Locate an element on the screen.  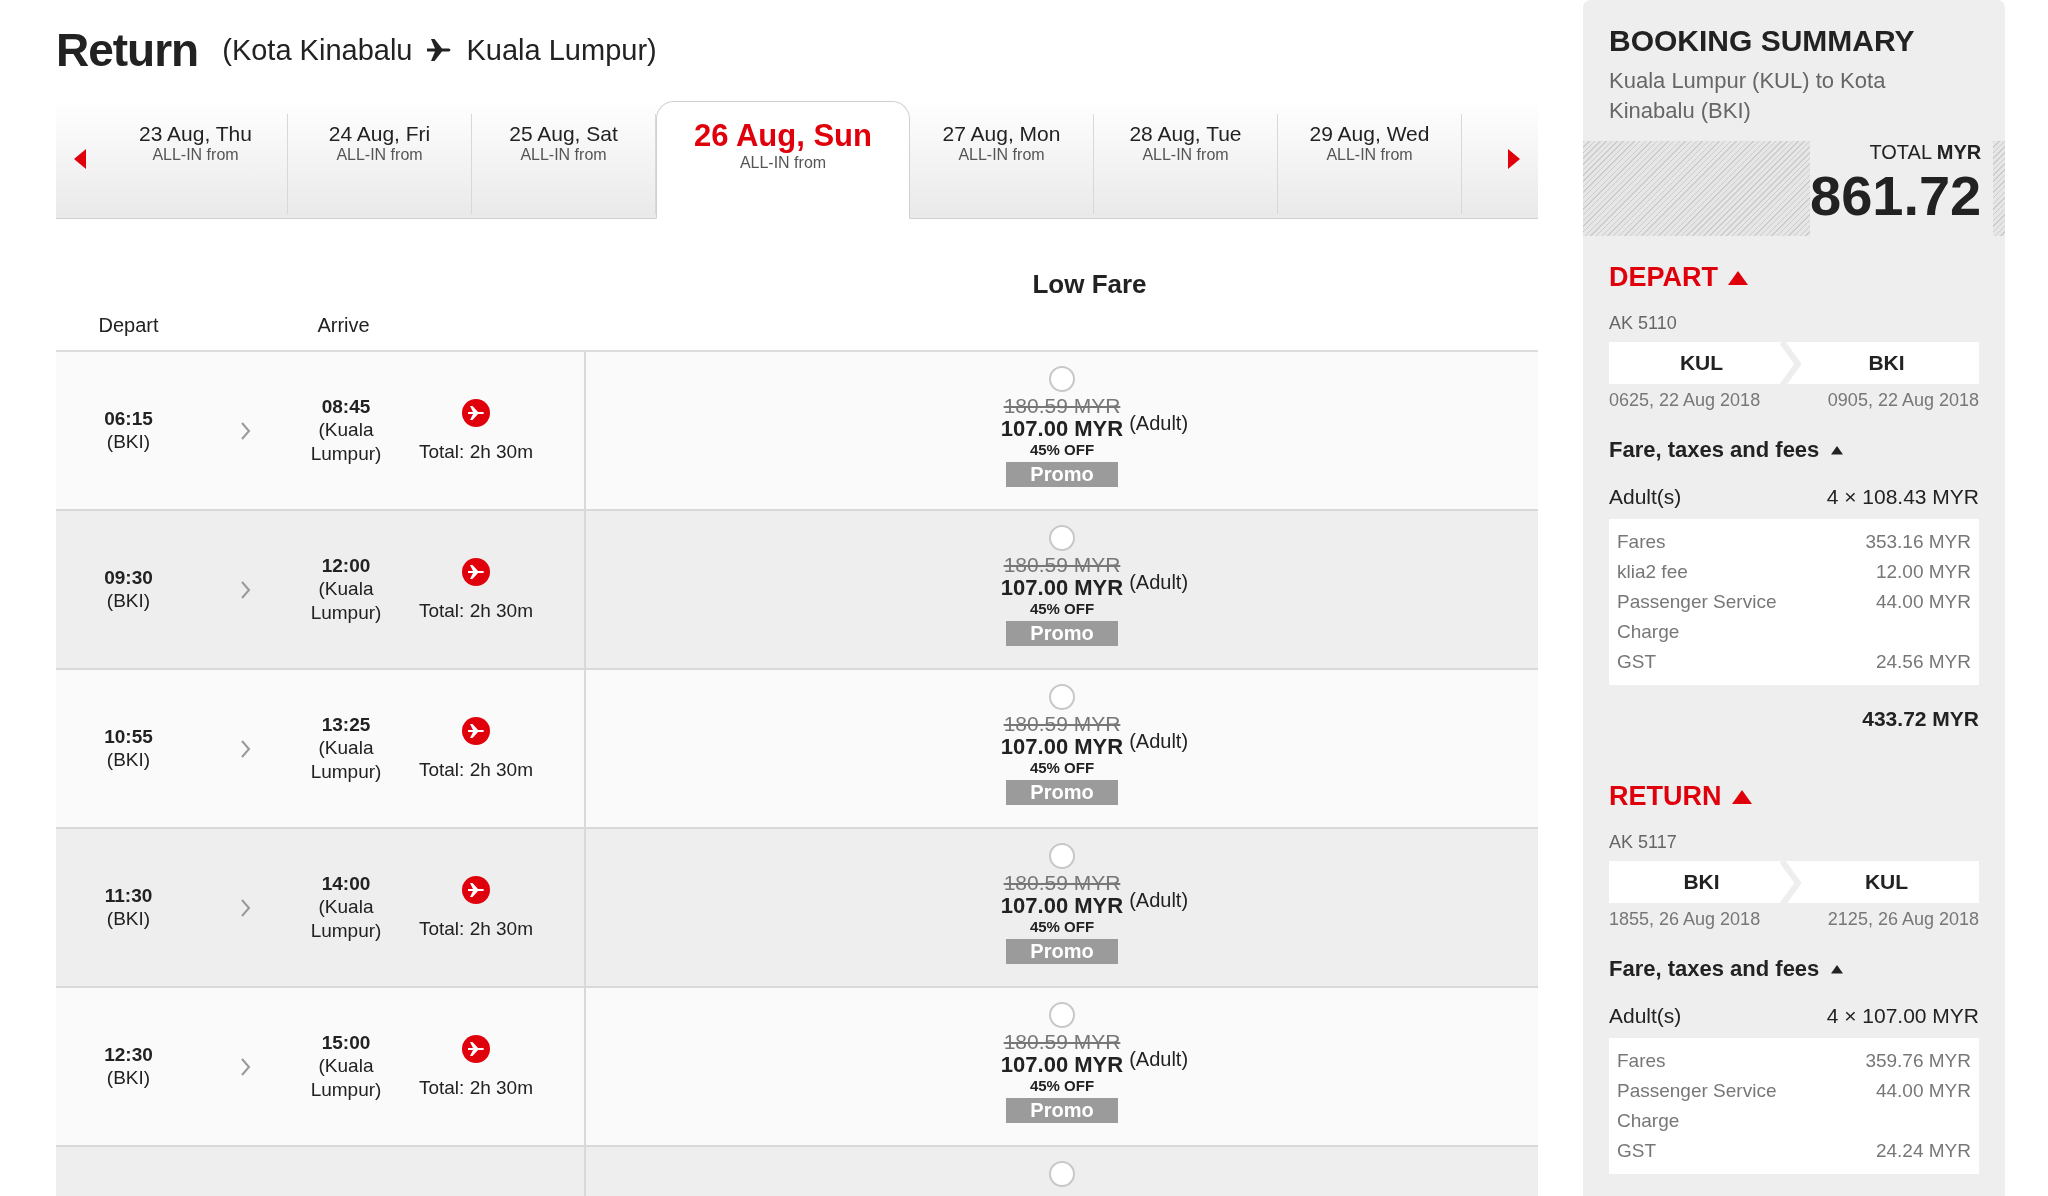
section-toggle: DEPART is located at coordinates (1794, 278).